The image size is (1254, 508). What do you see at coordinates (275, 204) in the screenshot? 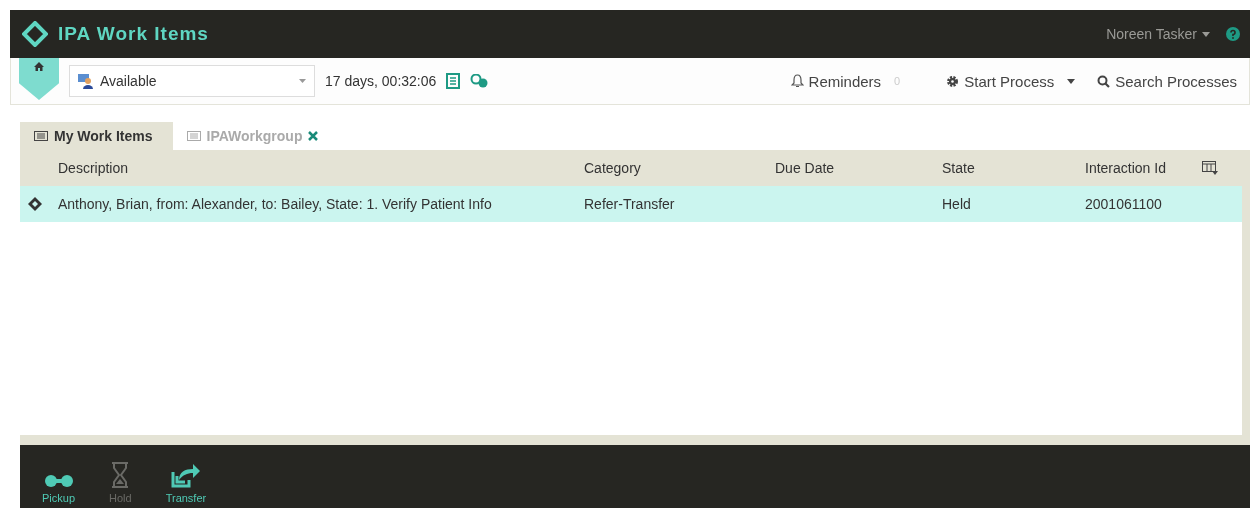
I see `table-cell-text: Anthony, Brian, from: Alexander, to: Bailey, State: 1. Verify Patient Info` at bounding box center [275, 204].